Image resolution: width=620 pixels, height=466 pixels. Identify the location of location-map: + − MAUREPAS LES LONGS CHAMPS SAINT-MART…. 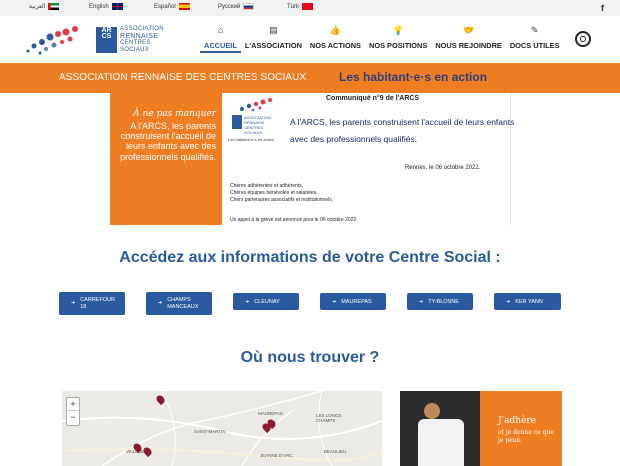
(222, 428).